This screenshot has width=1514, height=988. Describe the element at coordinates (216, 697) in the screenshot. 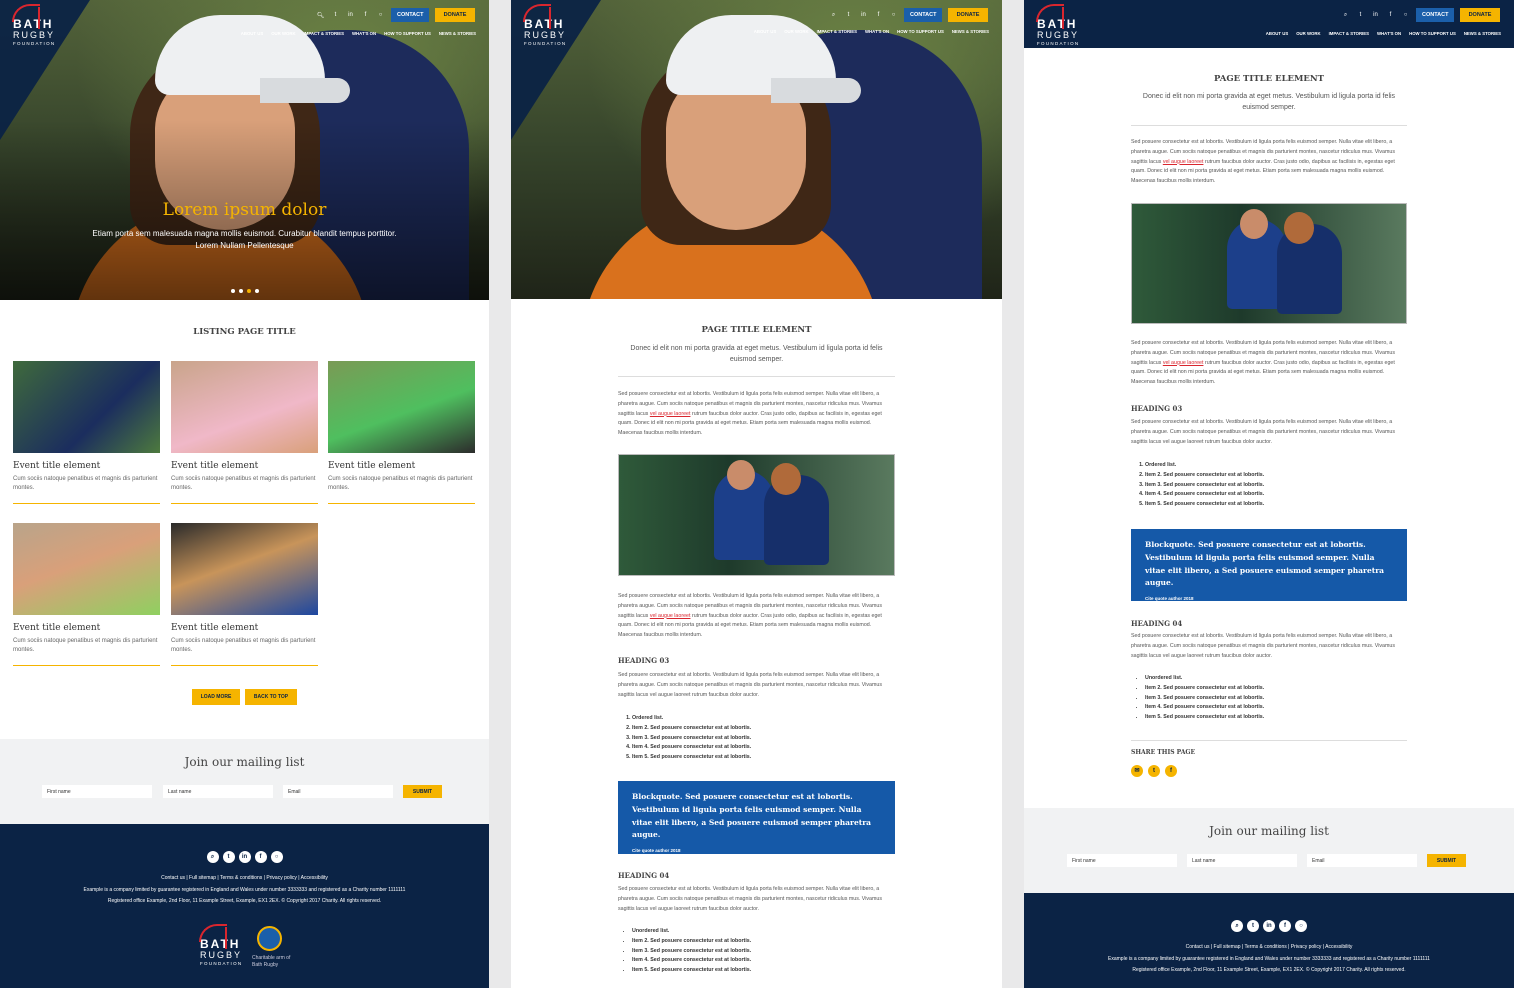

I see `load-more-button: LOAD MORE` at that location.